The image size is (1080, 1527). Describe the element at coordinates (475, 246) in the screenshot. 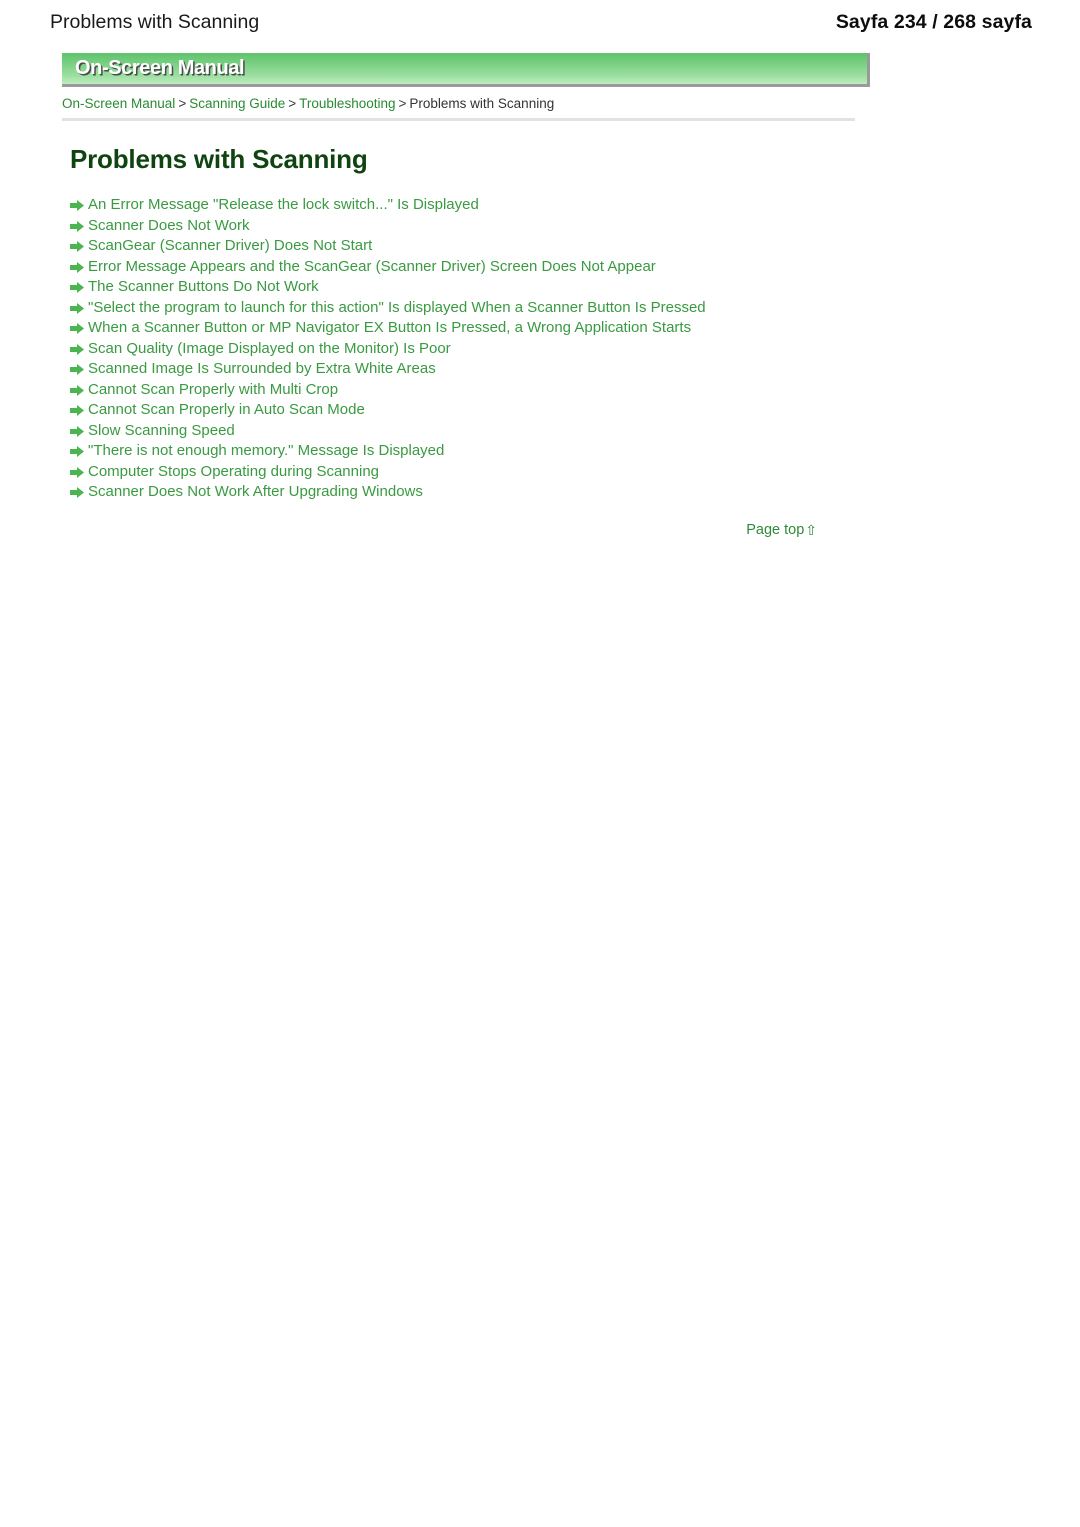

I see `list-item: ScanGear (Scanner Driver) Does Not Start` at that location.